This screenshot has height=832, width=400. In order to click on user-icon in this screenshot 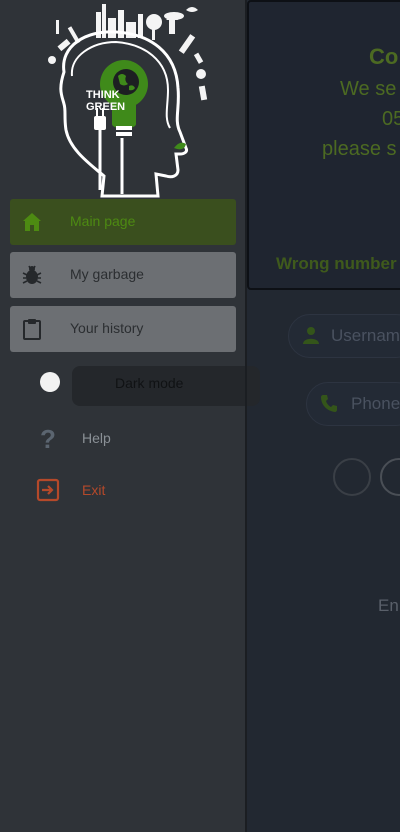, I will do `click(311, 335)`.